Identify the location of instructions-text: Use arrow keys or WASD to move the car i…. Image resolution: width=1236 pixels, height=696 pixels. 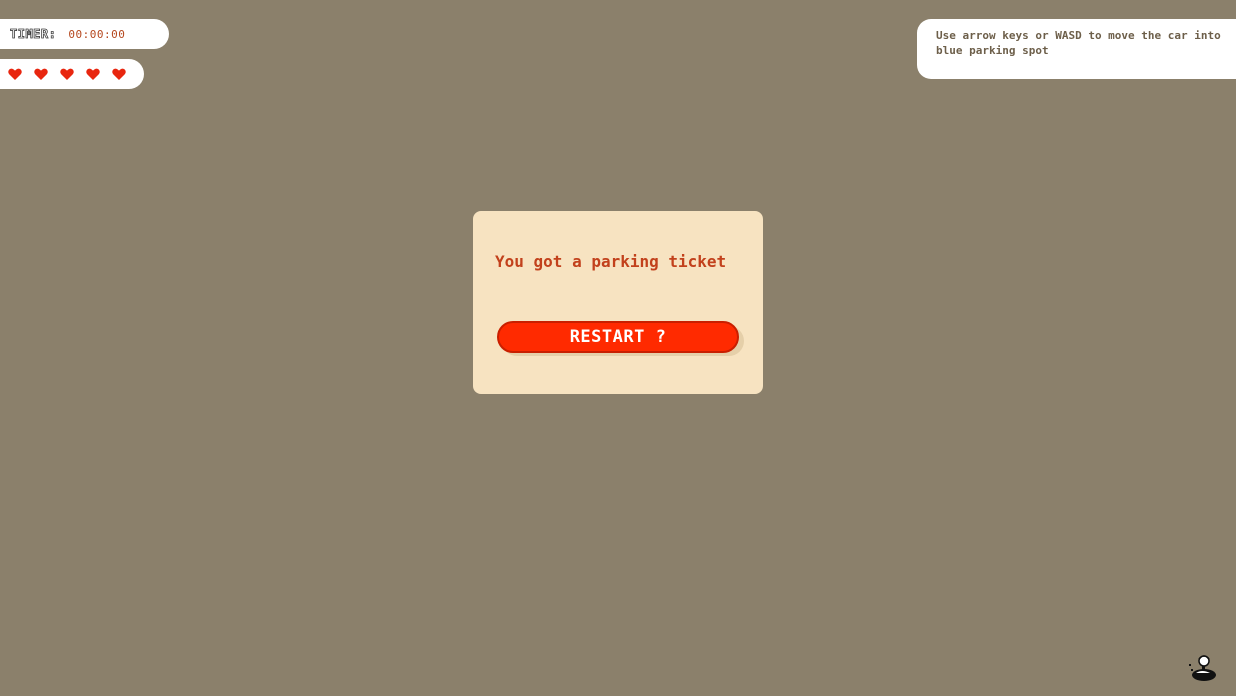
(1078, 43).